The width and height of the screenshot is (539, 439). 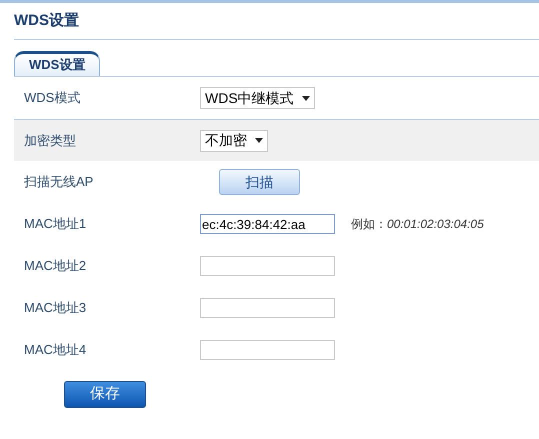 I want to click on field-label: 加密类型, so click(x=50, y=141).